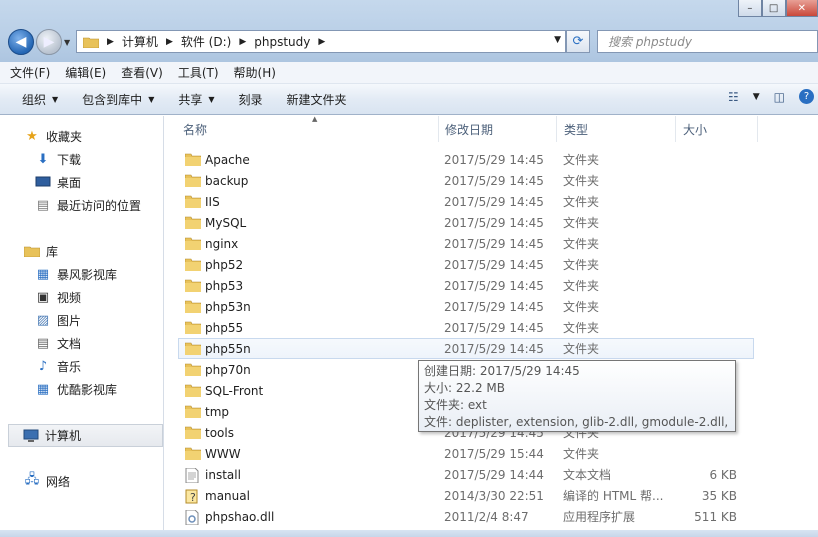 This screenshot has width=818, height=537. Describe the element at coordinates (140, 41) in the screenshot. I see `crumb-computer: 计算机` at that location.